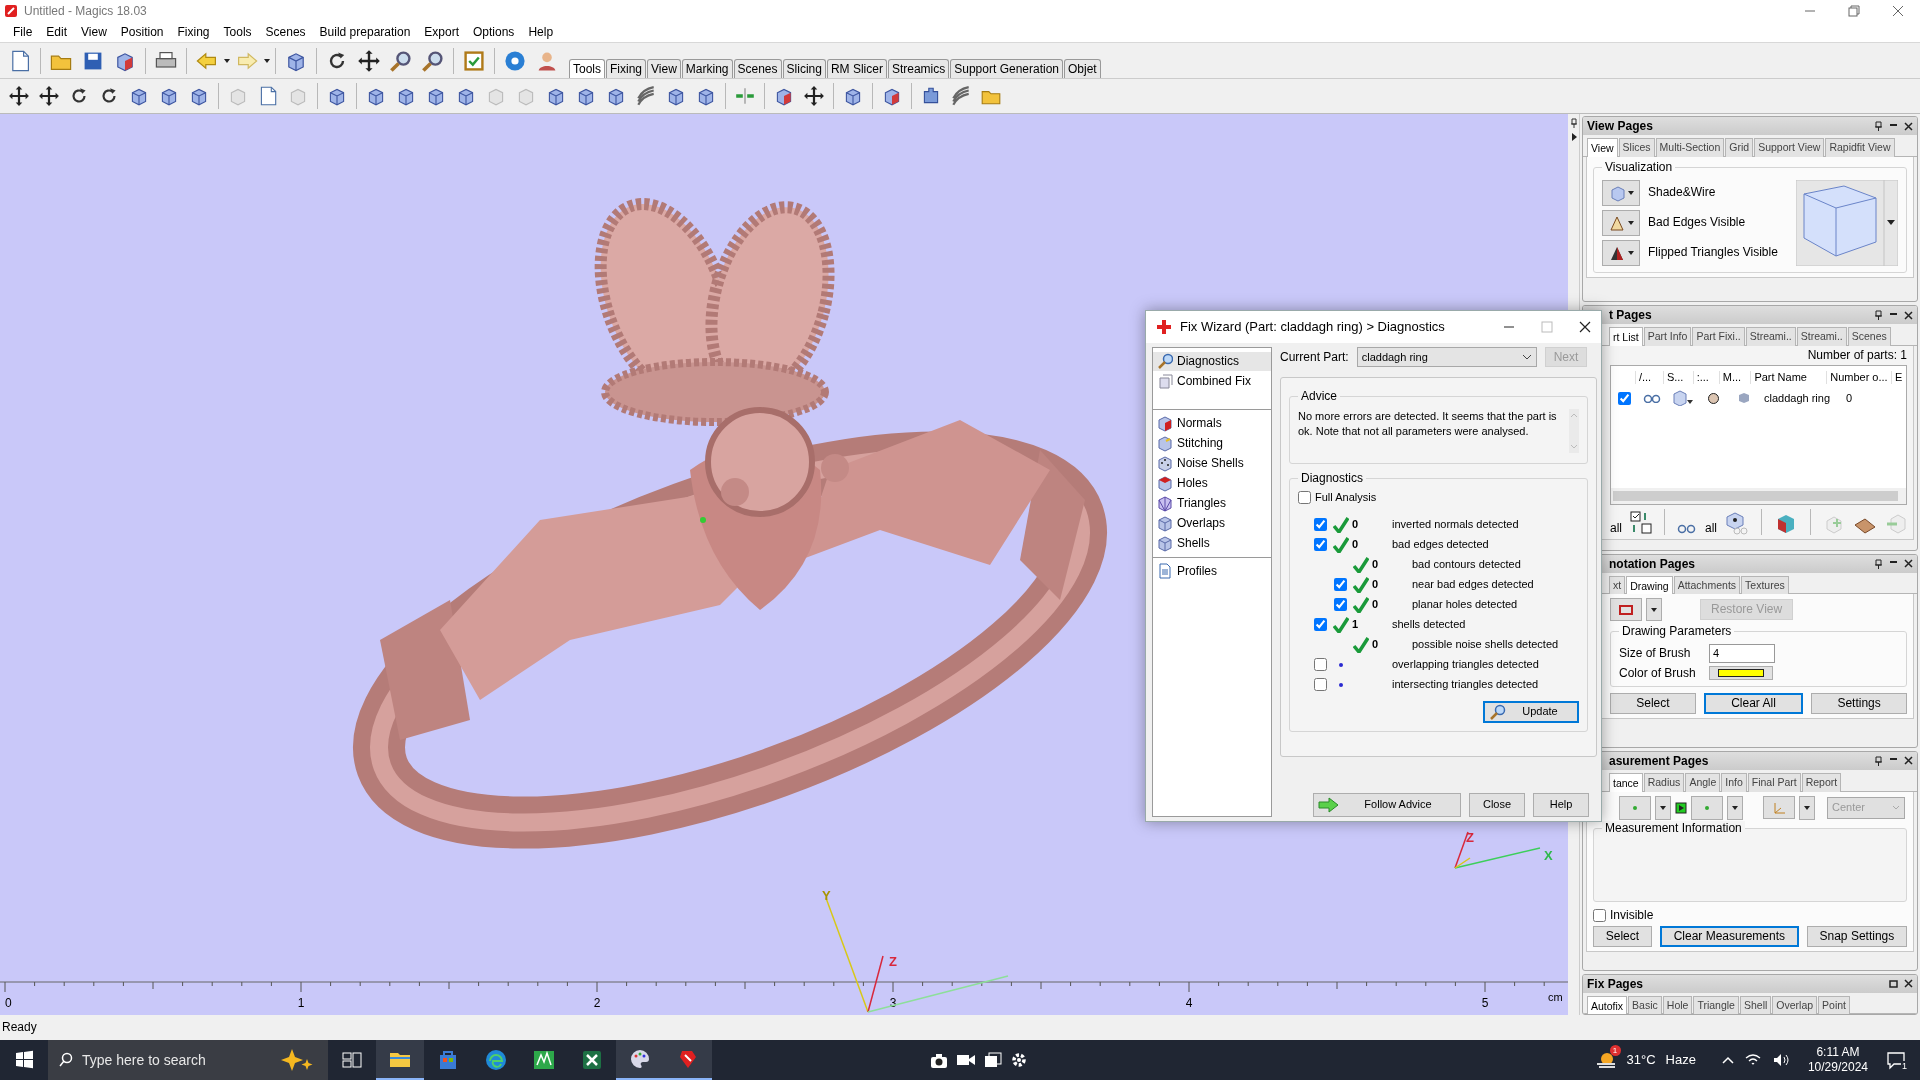  Describe the element at coordinates (1212, 571) in the screenshot. I see `wizard-nav-item: Profiles` at that location.